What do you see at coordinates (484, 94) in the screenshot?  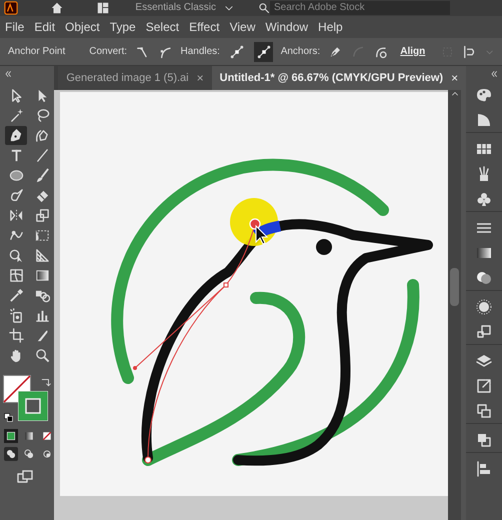 I see `color-palette-icon` at bounding box center [484, 94].